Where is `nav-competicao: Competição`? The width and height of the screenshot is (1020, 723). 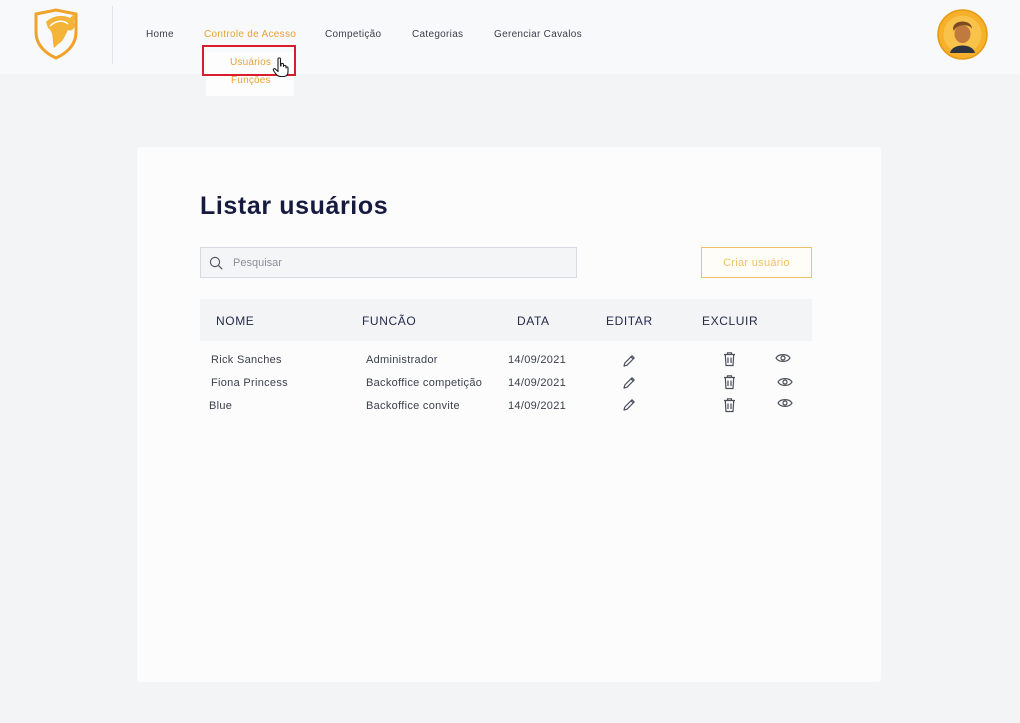 nav-competicao: Competição is located at coordinates (353, 34).